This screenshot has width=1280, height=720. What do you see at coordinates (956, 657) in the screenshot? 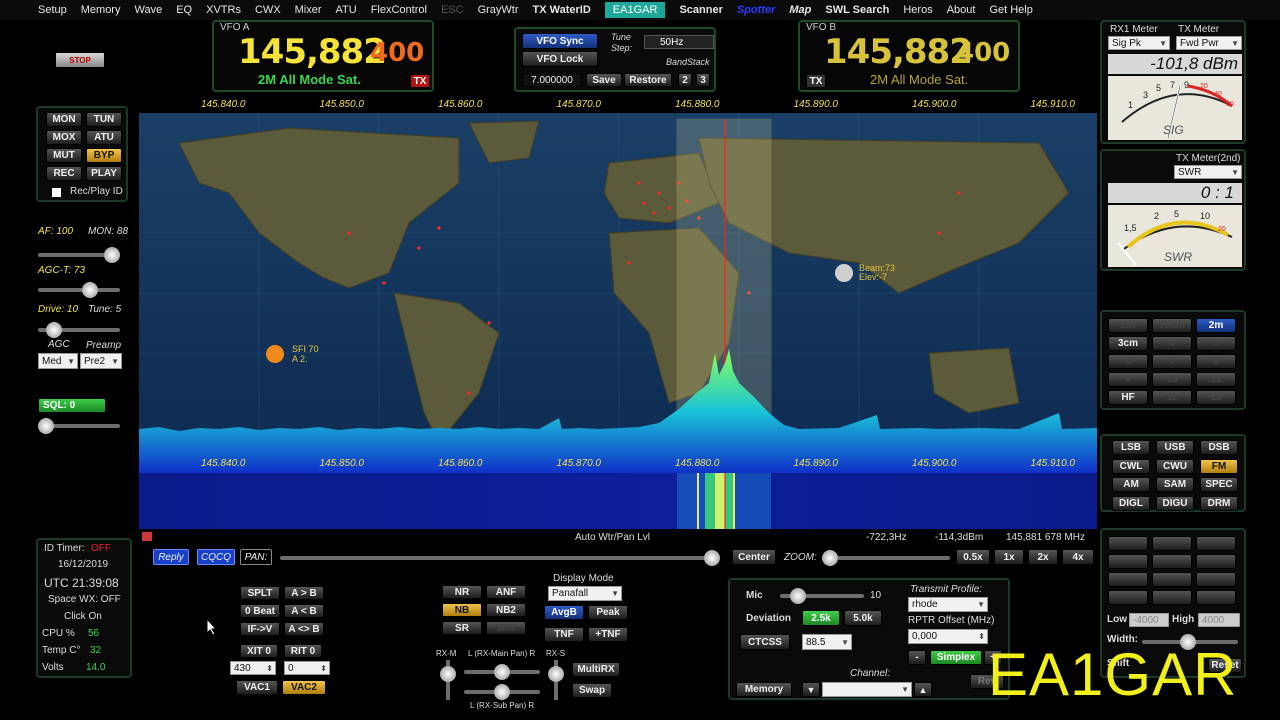
I see `simplex-button: Simplex` at bounding box center [956, 657].